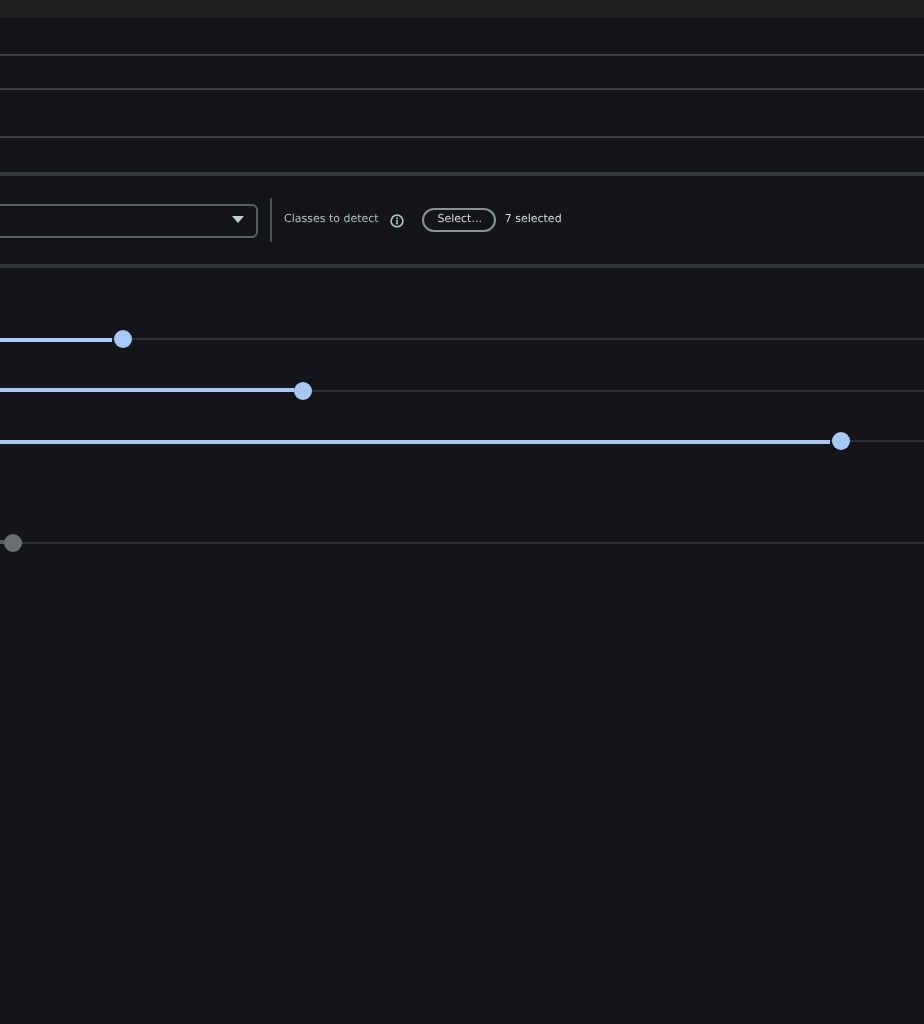 The width and height of the screenshot is (924, 1024). Describe the element at coordinates (397, 220) in the screenshot. I see `info-icon` at that location.